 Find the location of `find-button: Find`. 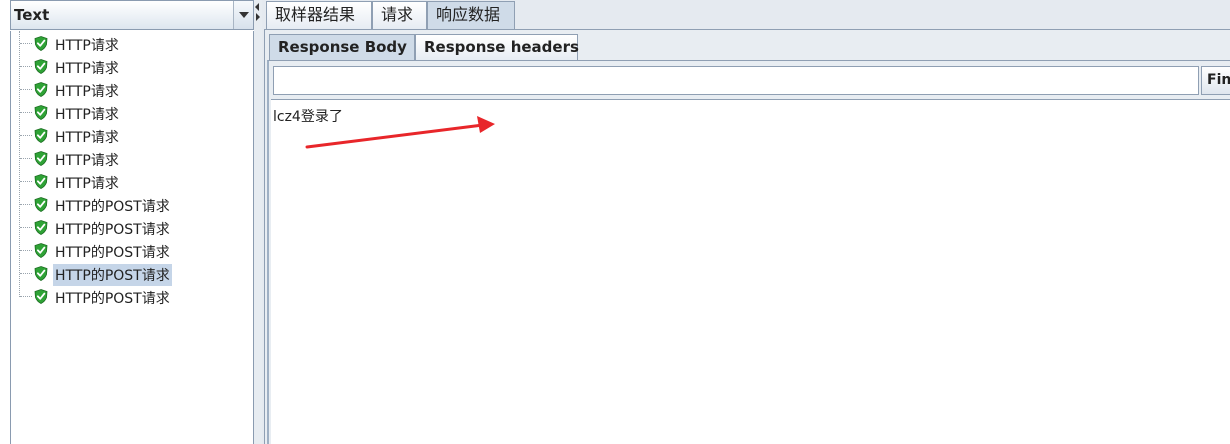

find-button: Find is located at coordinates (1215, 80).